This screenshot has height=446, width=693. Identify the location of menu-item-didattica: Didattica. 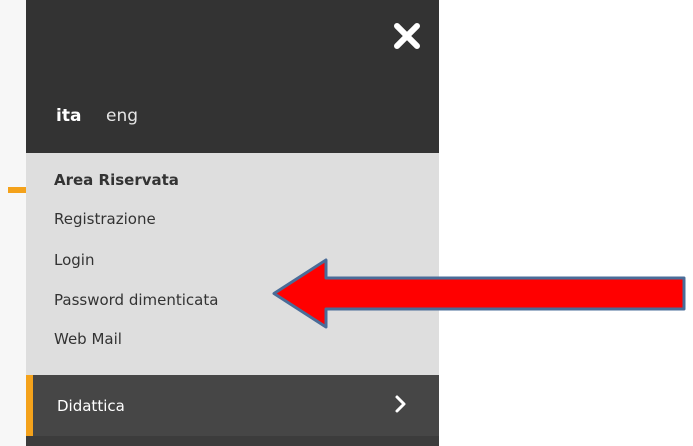
(232, 405).